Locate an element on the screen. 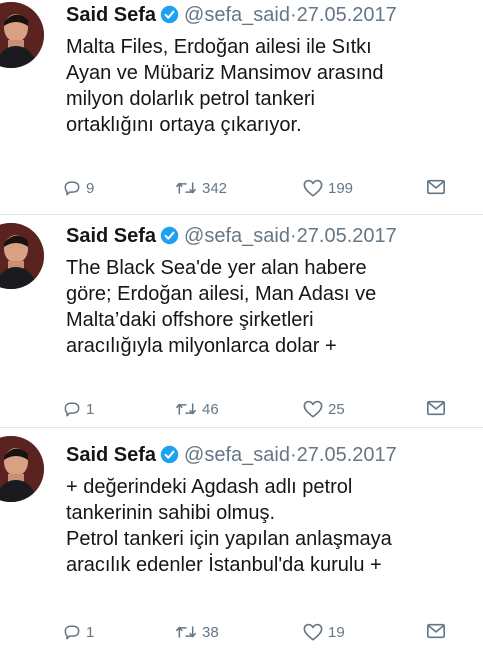 The width and height of the screenshot is (483, 661). retweet-button: 46 is located at coordinates (196, 409).